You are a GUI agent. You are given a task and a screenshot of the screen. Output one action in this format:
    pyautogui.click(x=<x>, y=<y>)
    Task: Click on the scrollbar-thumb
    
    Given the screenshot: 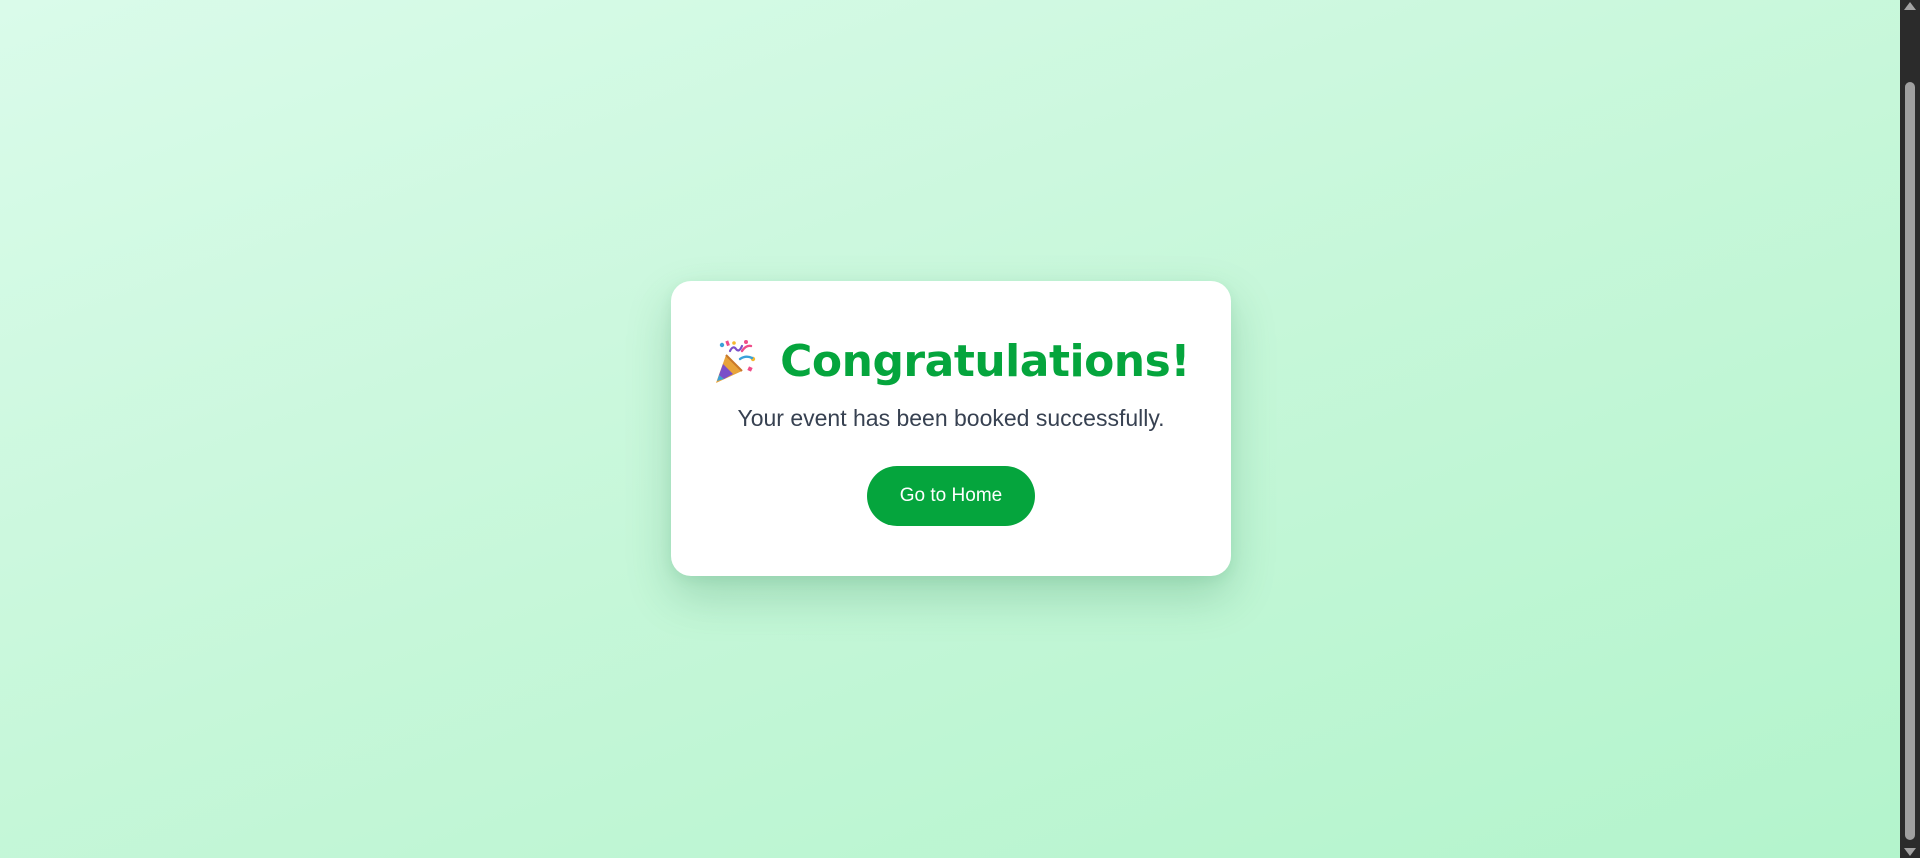 What is the action you would take?
    pyautogui.click(x=1910, y=461)
    